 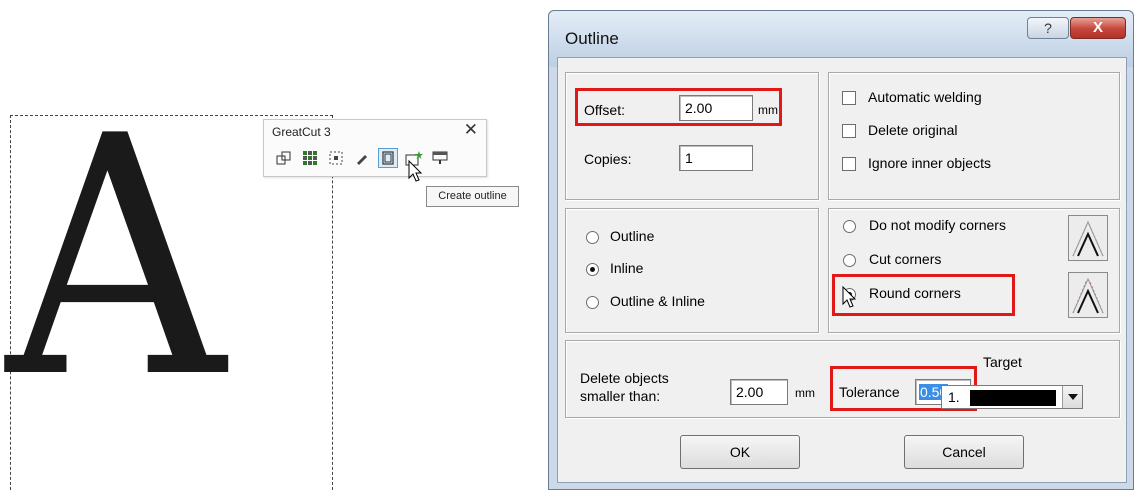 What do you see at coordinates (923, 295) in the screenshot?
I see `round-corners-highlight` at bounding box center [923, 295].